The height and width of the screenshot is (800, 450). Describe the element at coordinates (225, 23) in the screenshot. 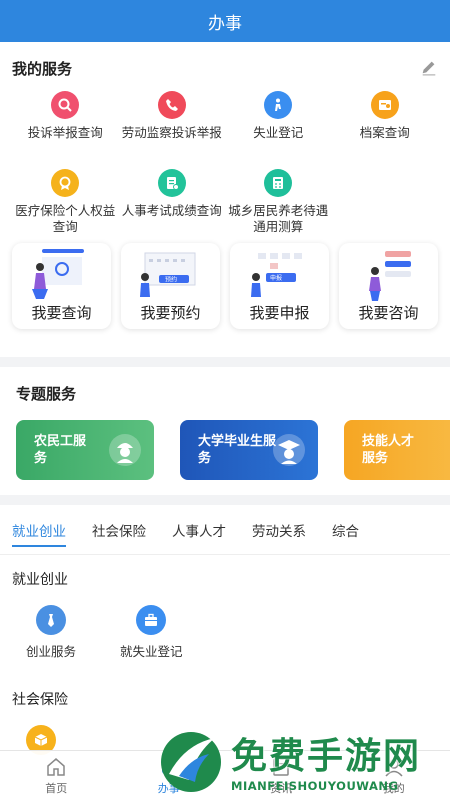

I see `page-title: 办事` at that location.